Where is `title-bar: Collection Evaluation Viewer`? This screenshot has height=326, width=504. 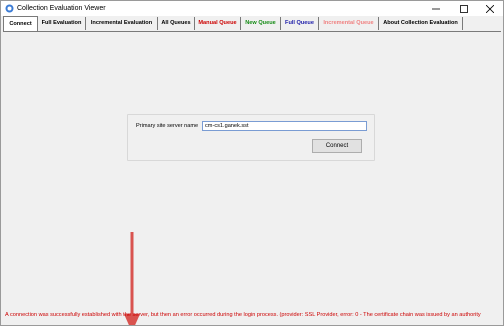 title-bar: Collection Evaluation Viewer is located at coordinates (252, 8).